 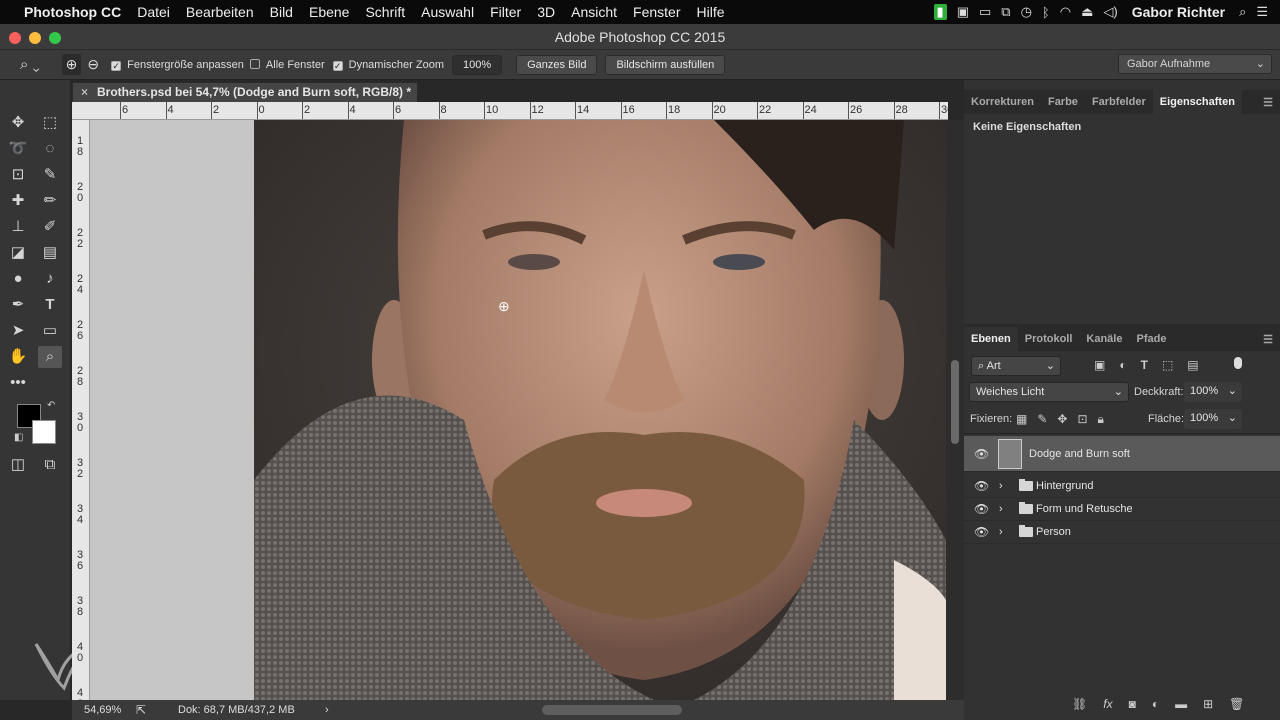 I want to click on menu-extra-icon: ▣, so click(x=963, y=12).